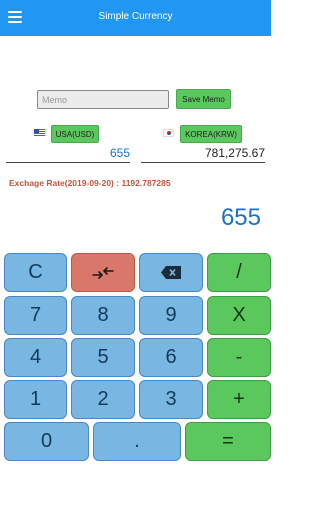 This screenshot has width=320, height=512. What do you see at coordinates (240, 217) in the screenshot?
I see `calculator-display: 655` at bounding box center [240, 217].